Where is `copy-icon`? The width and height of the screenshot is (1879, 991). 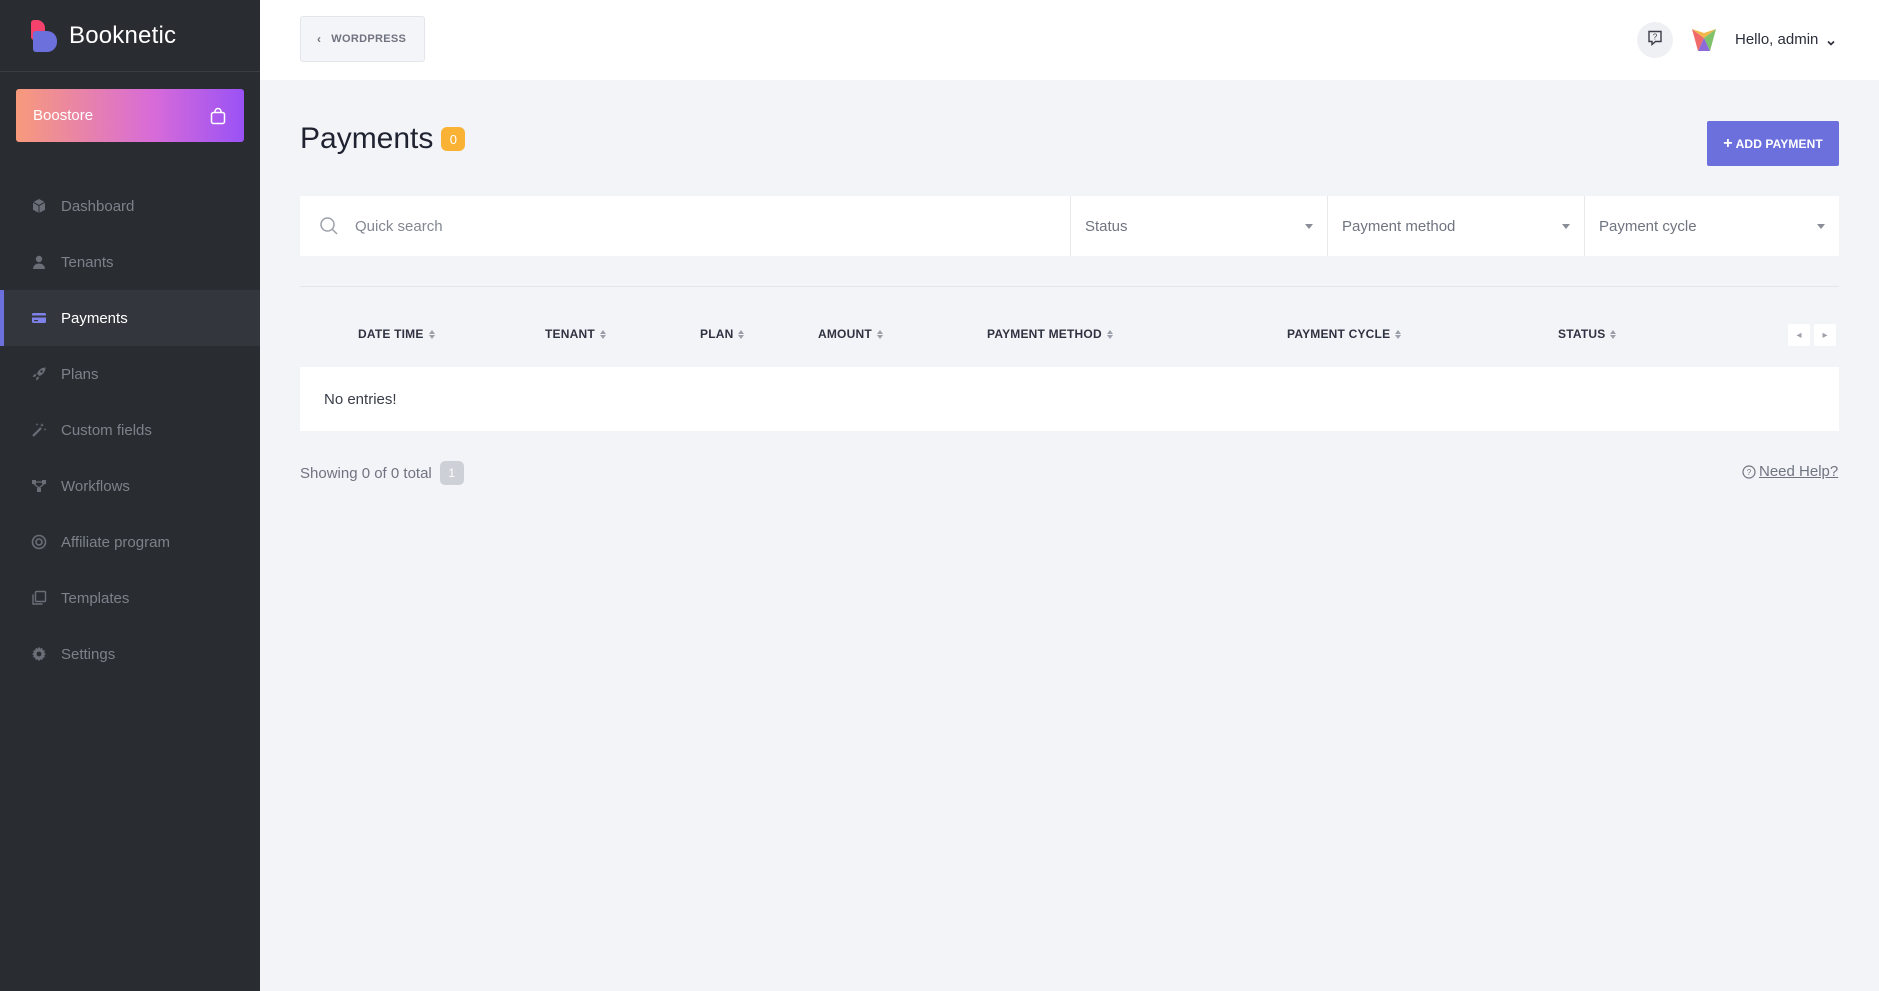
copy-icon is located at coordinates (39, 598).